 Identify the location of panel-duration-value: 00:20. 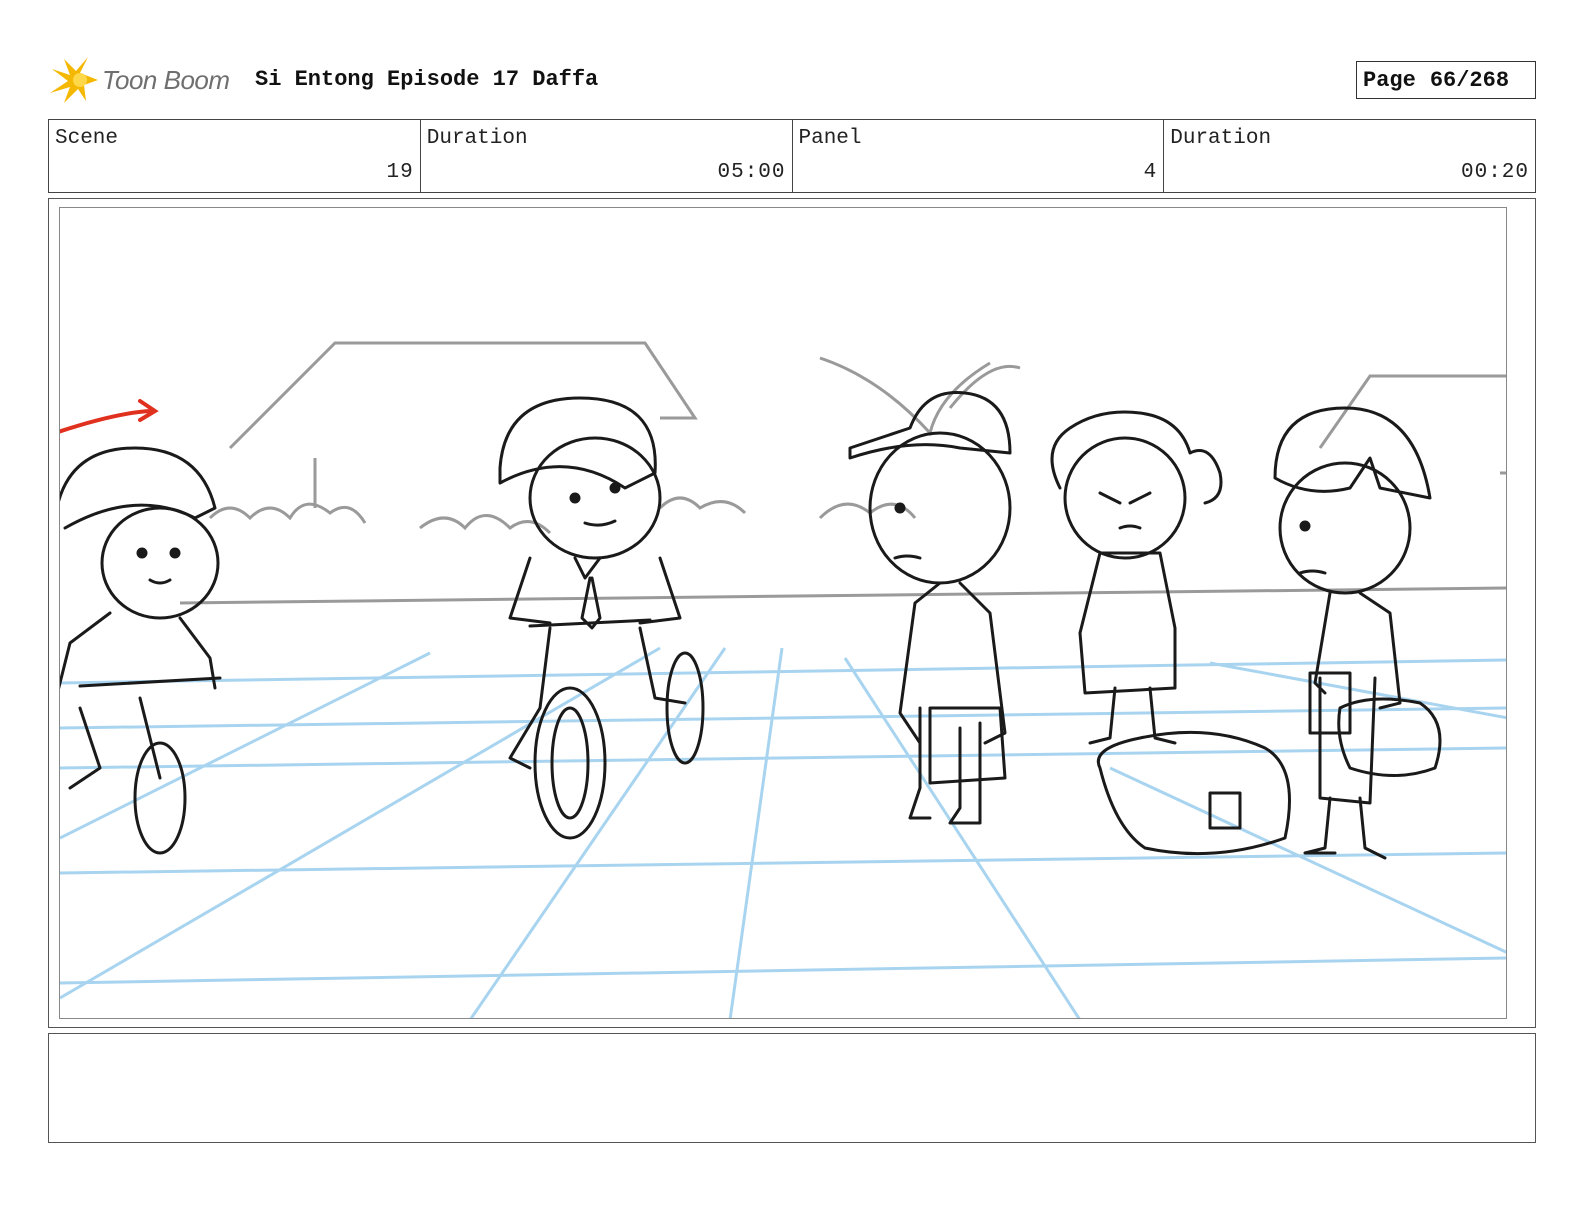
(1494, 172).